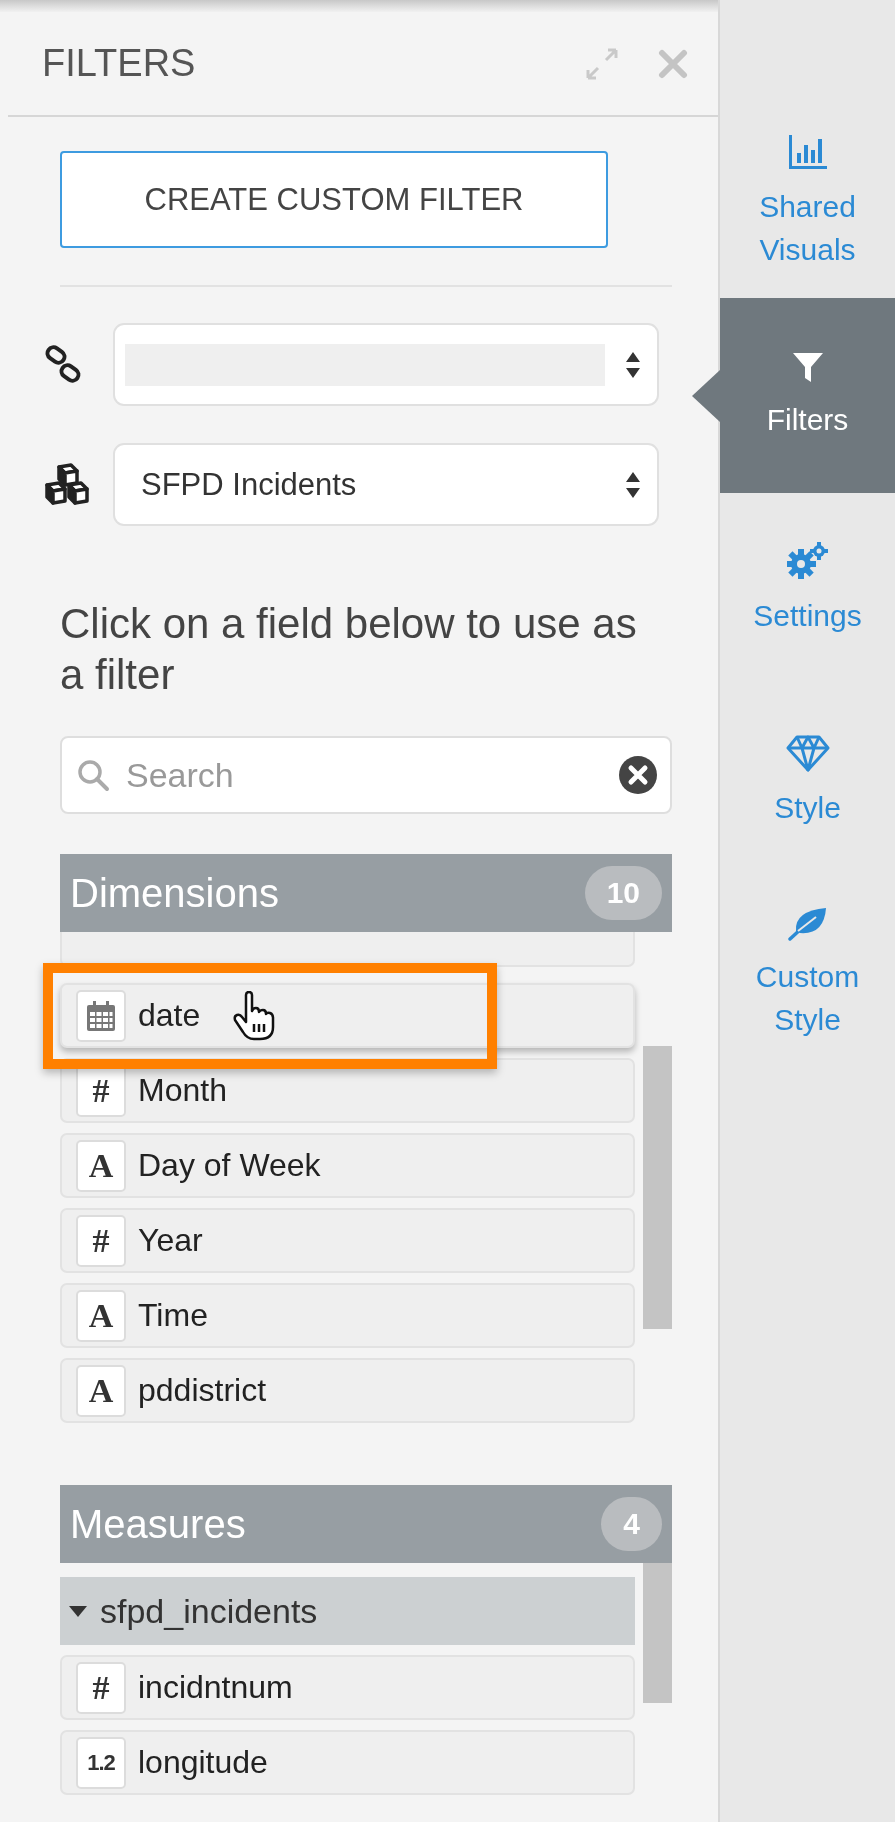 Image resolution: width=895 pixels, height=1822 pixels. Describe the element at coordinates (347, 949) in the screenshot. I see `field-item` at that location.